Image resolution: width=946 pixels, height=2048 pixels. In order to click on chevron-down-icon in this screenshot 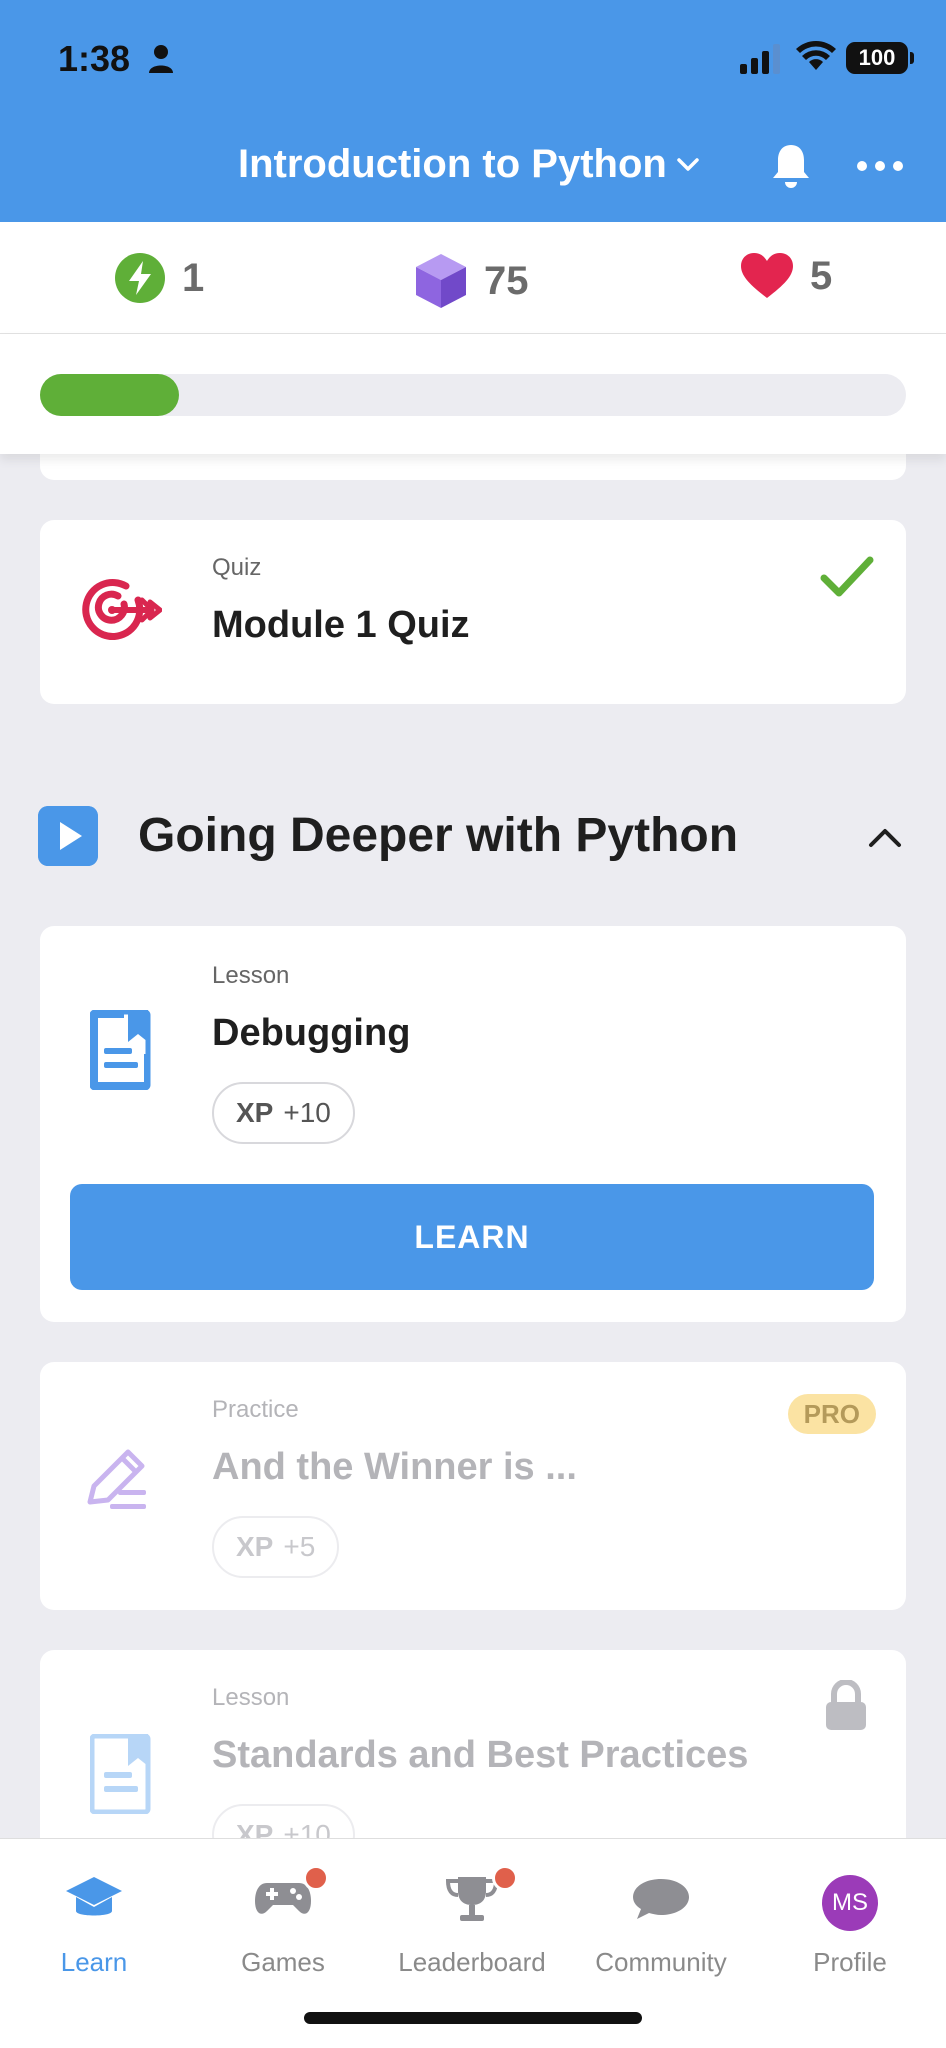, I will do `click(688, 164)`.